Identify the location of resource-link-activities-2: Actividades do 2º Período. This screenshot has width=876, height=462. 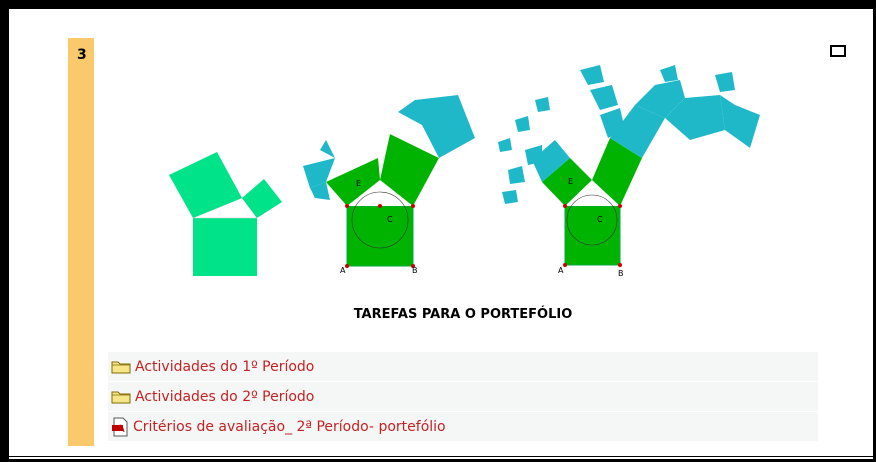
(224, 397).